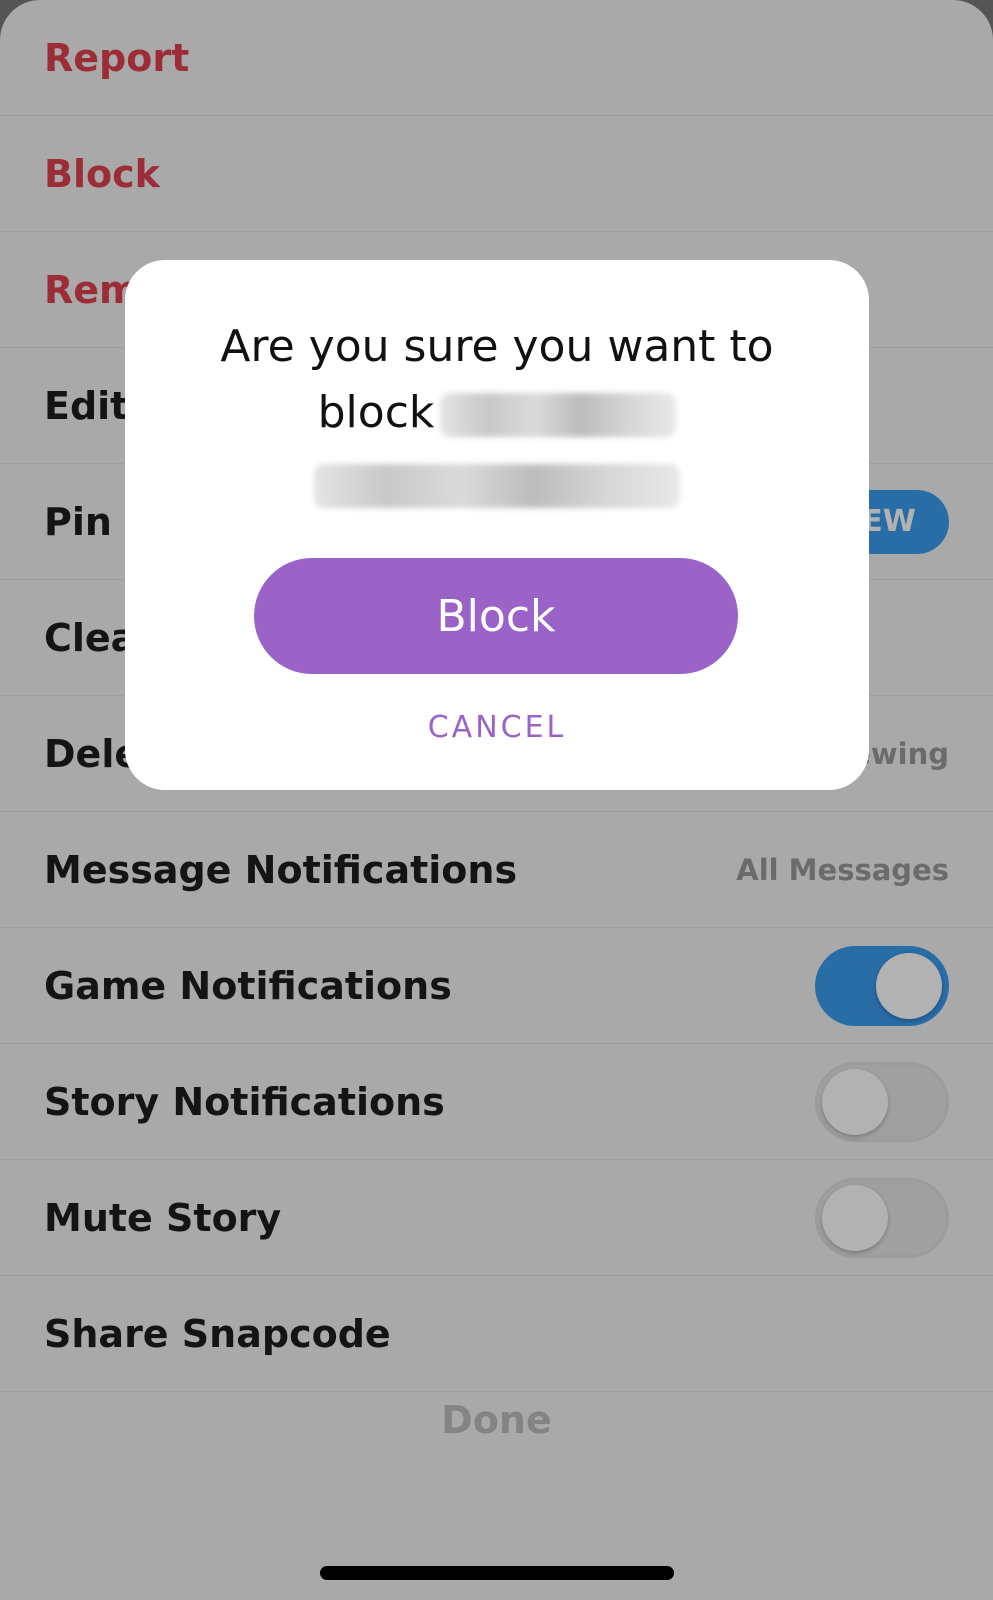  Describe the element at coordinates (497, 346) in the screenshot. I see `dialog-message-line1: Are you sure you want to` at that location.